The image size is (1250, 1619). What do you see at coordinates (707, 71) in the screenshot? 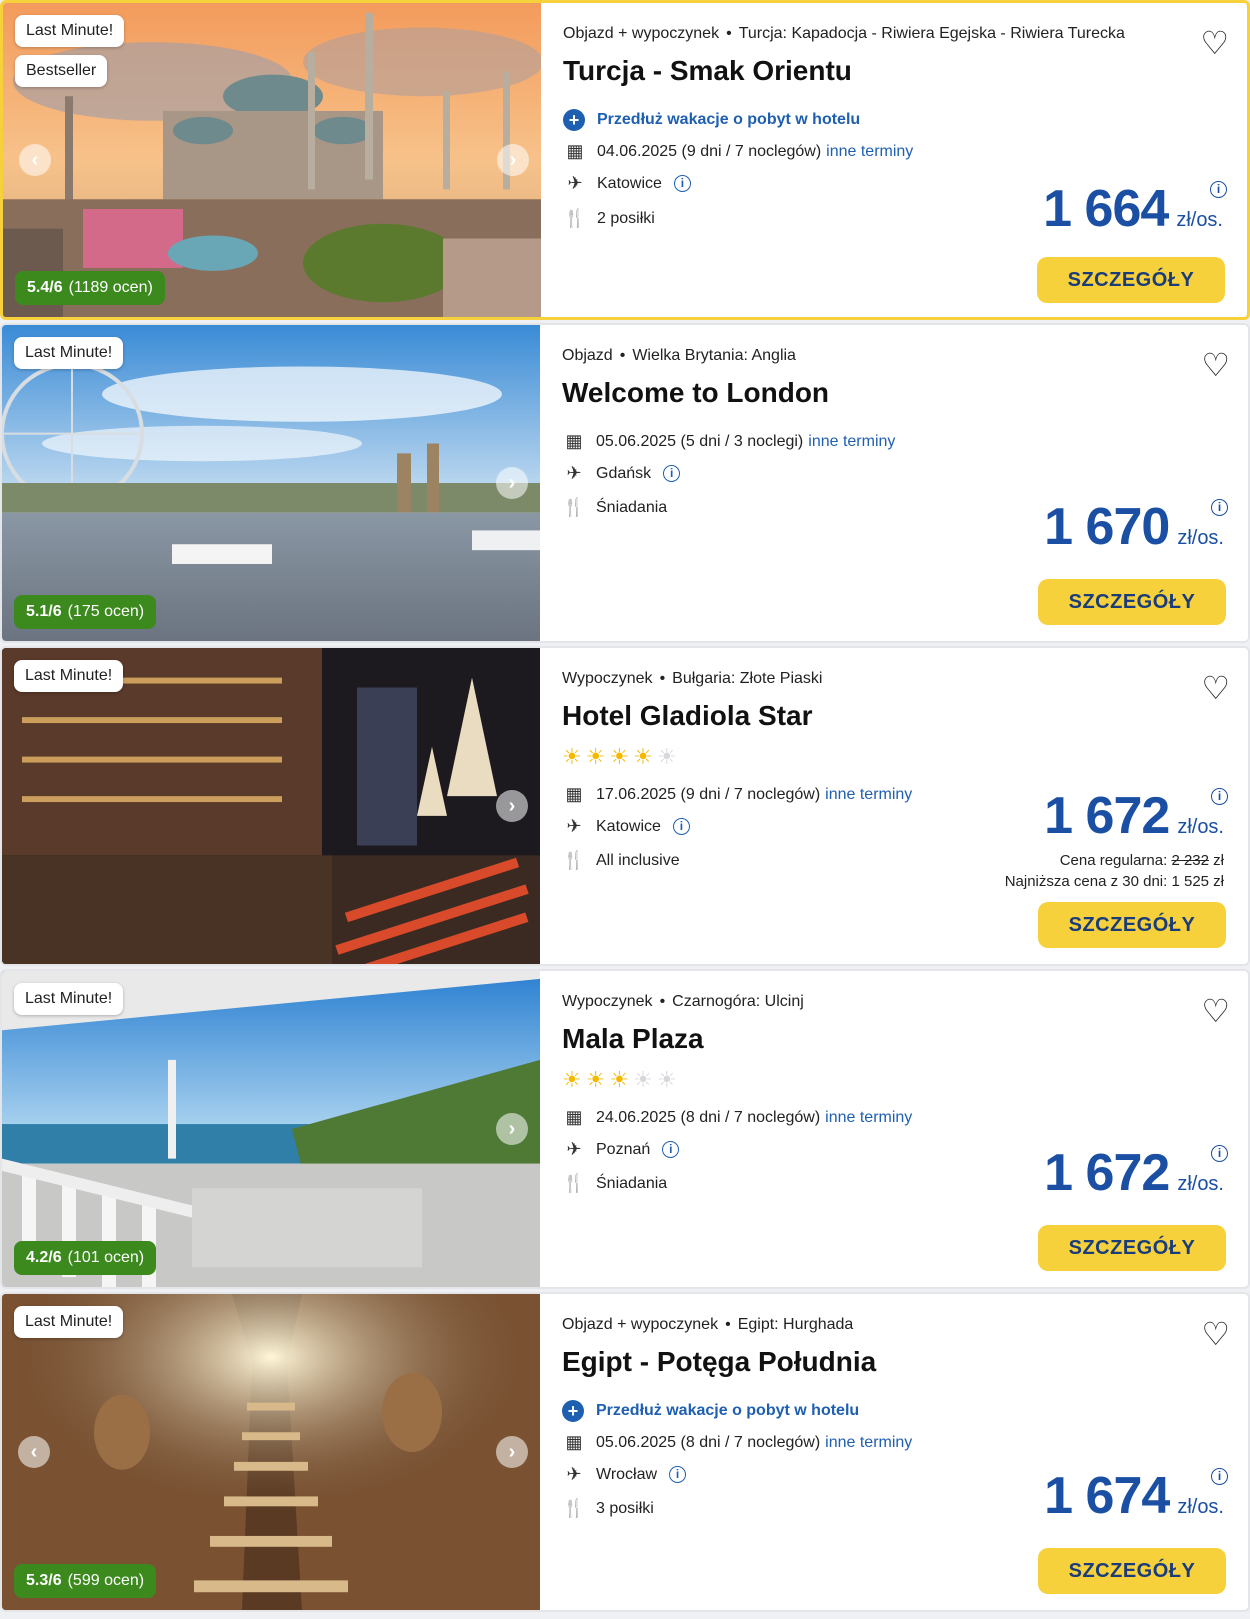
I see `offer-title: Turcja - Smak Orientu` at bounding box center [707, 71].